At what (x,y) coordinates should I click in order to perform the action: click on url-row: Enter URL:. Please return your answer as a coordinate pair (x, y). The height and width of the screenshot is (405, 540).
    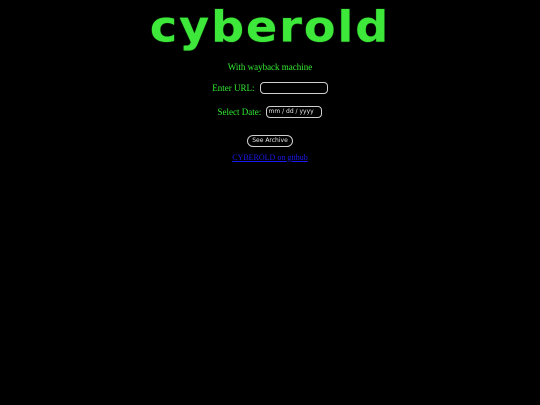
    Looking at the image, I should click on (270, 88).